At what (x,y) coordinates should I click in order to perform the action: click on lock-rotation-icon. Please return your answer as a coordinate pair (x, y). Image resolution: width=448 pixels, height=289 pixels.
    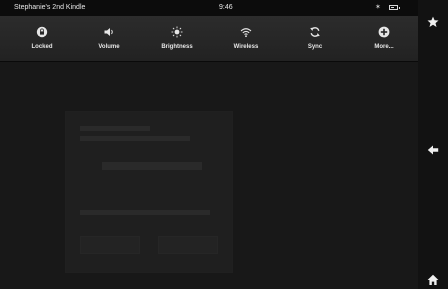
    Looking at the image, I should click on (42, 32).